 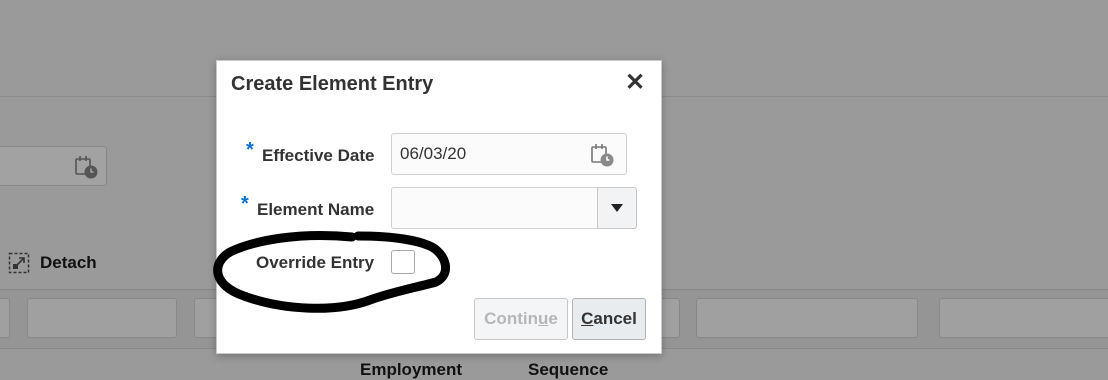 I want to click on detach-button: Detach, so click(x=52, y=263).